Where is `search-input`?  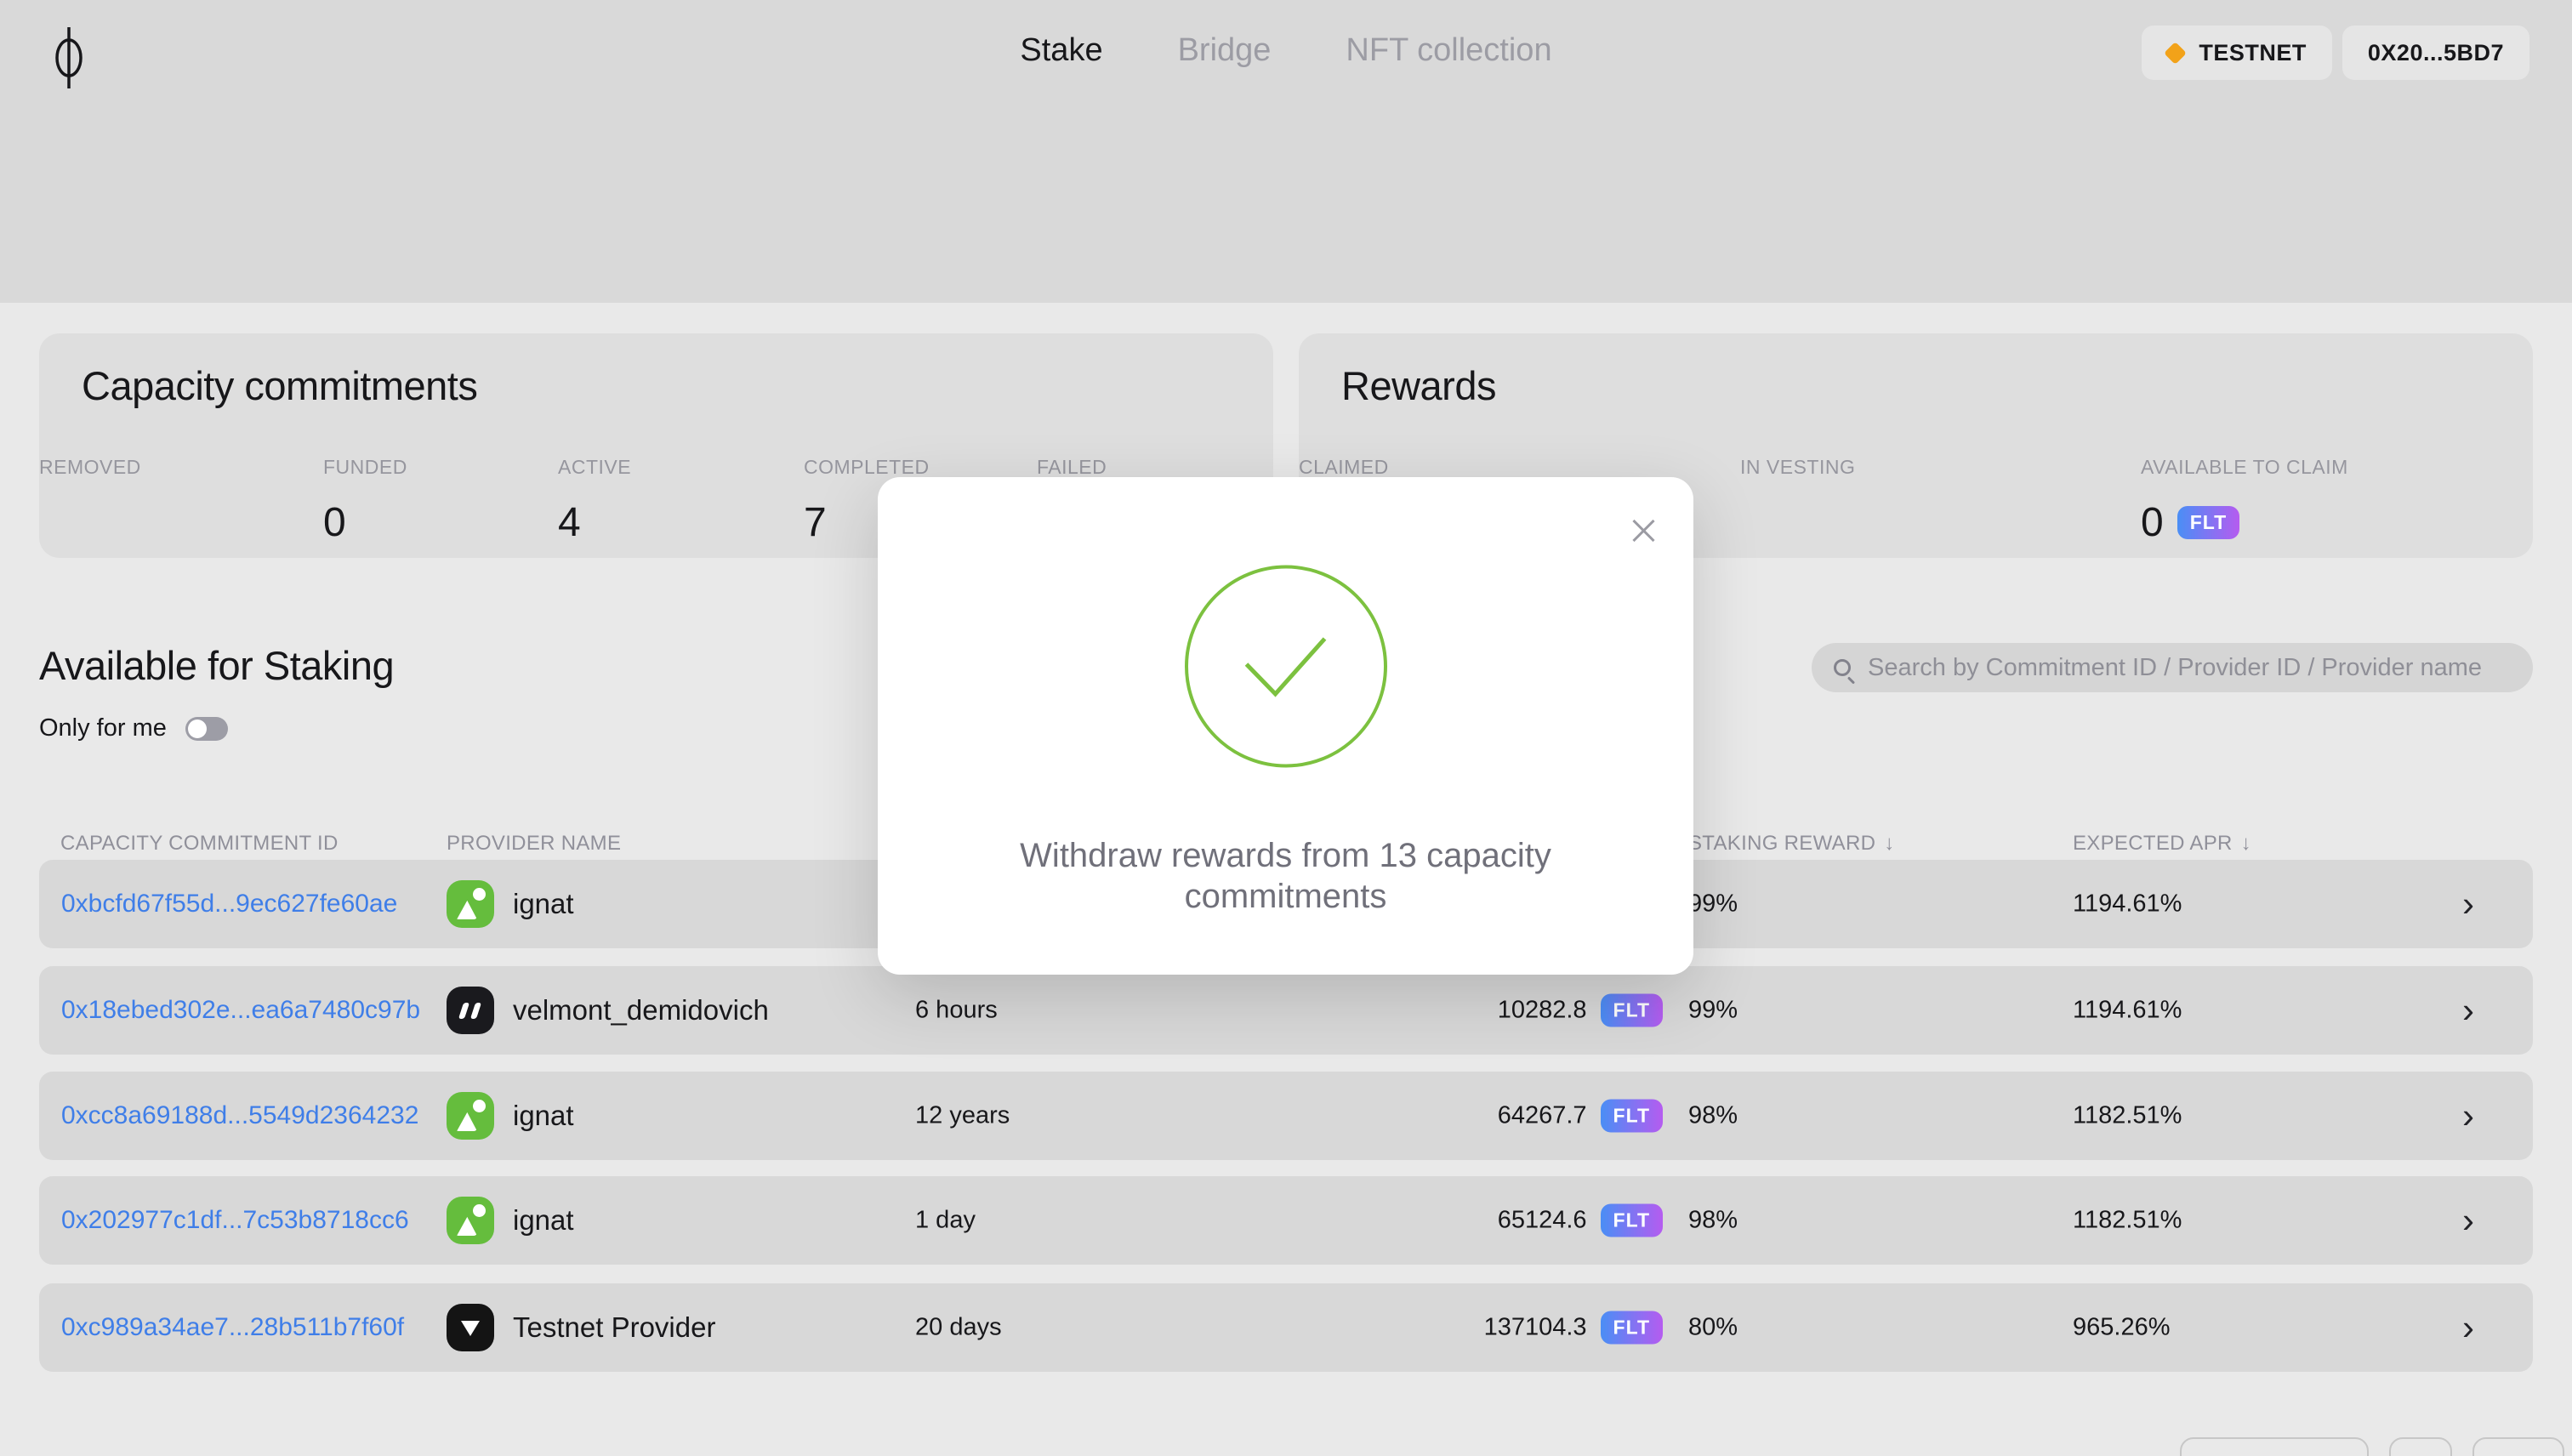 search-input is located at coordinates (2190, 667).